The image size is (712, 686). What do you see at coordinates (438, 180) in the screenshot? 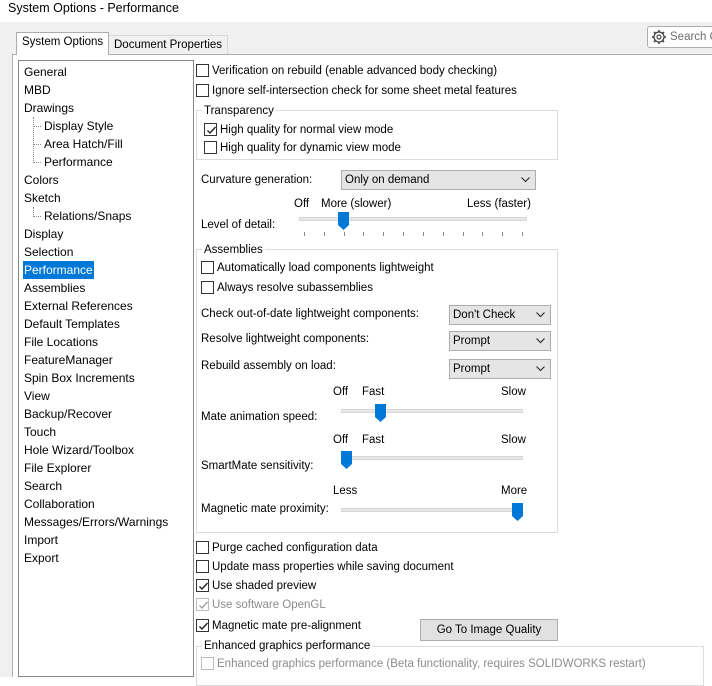
I see `curvature-select: Only on demand` at bounding box center [438, 180].